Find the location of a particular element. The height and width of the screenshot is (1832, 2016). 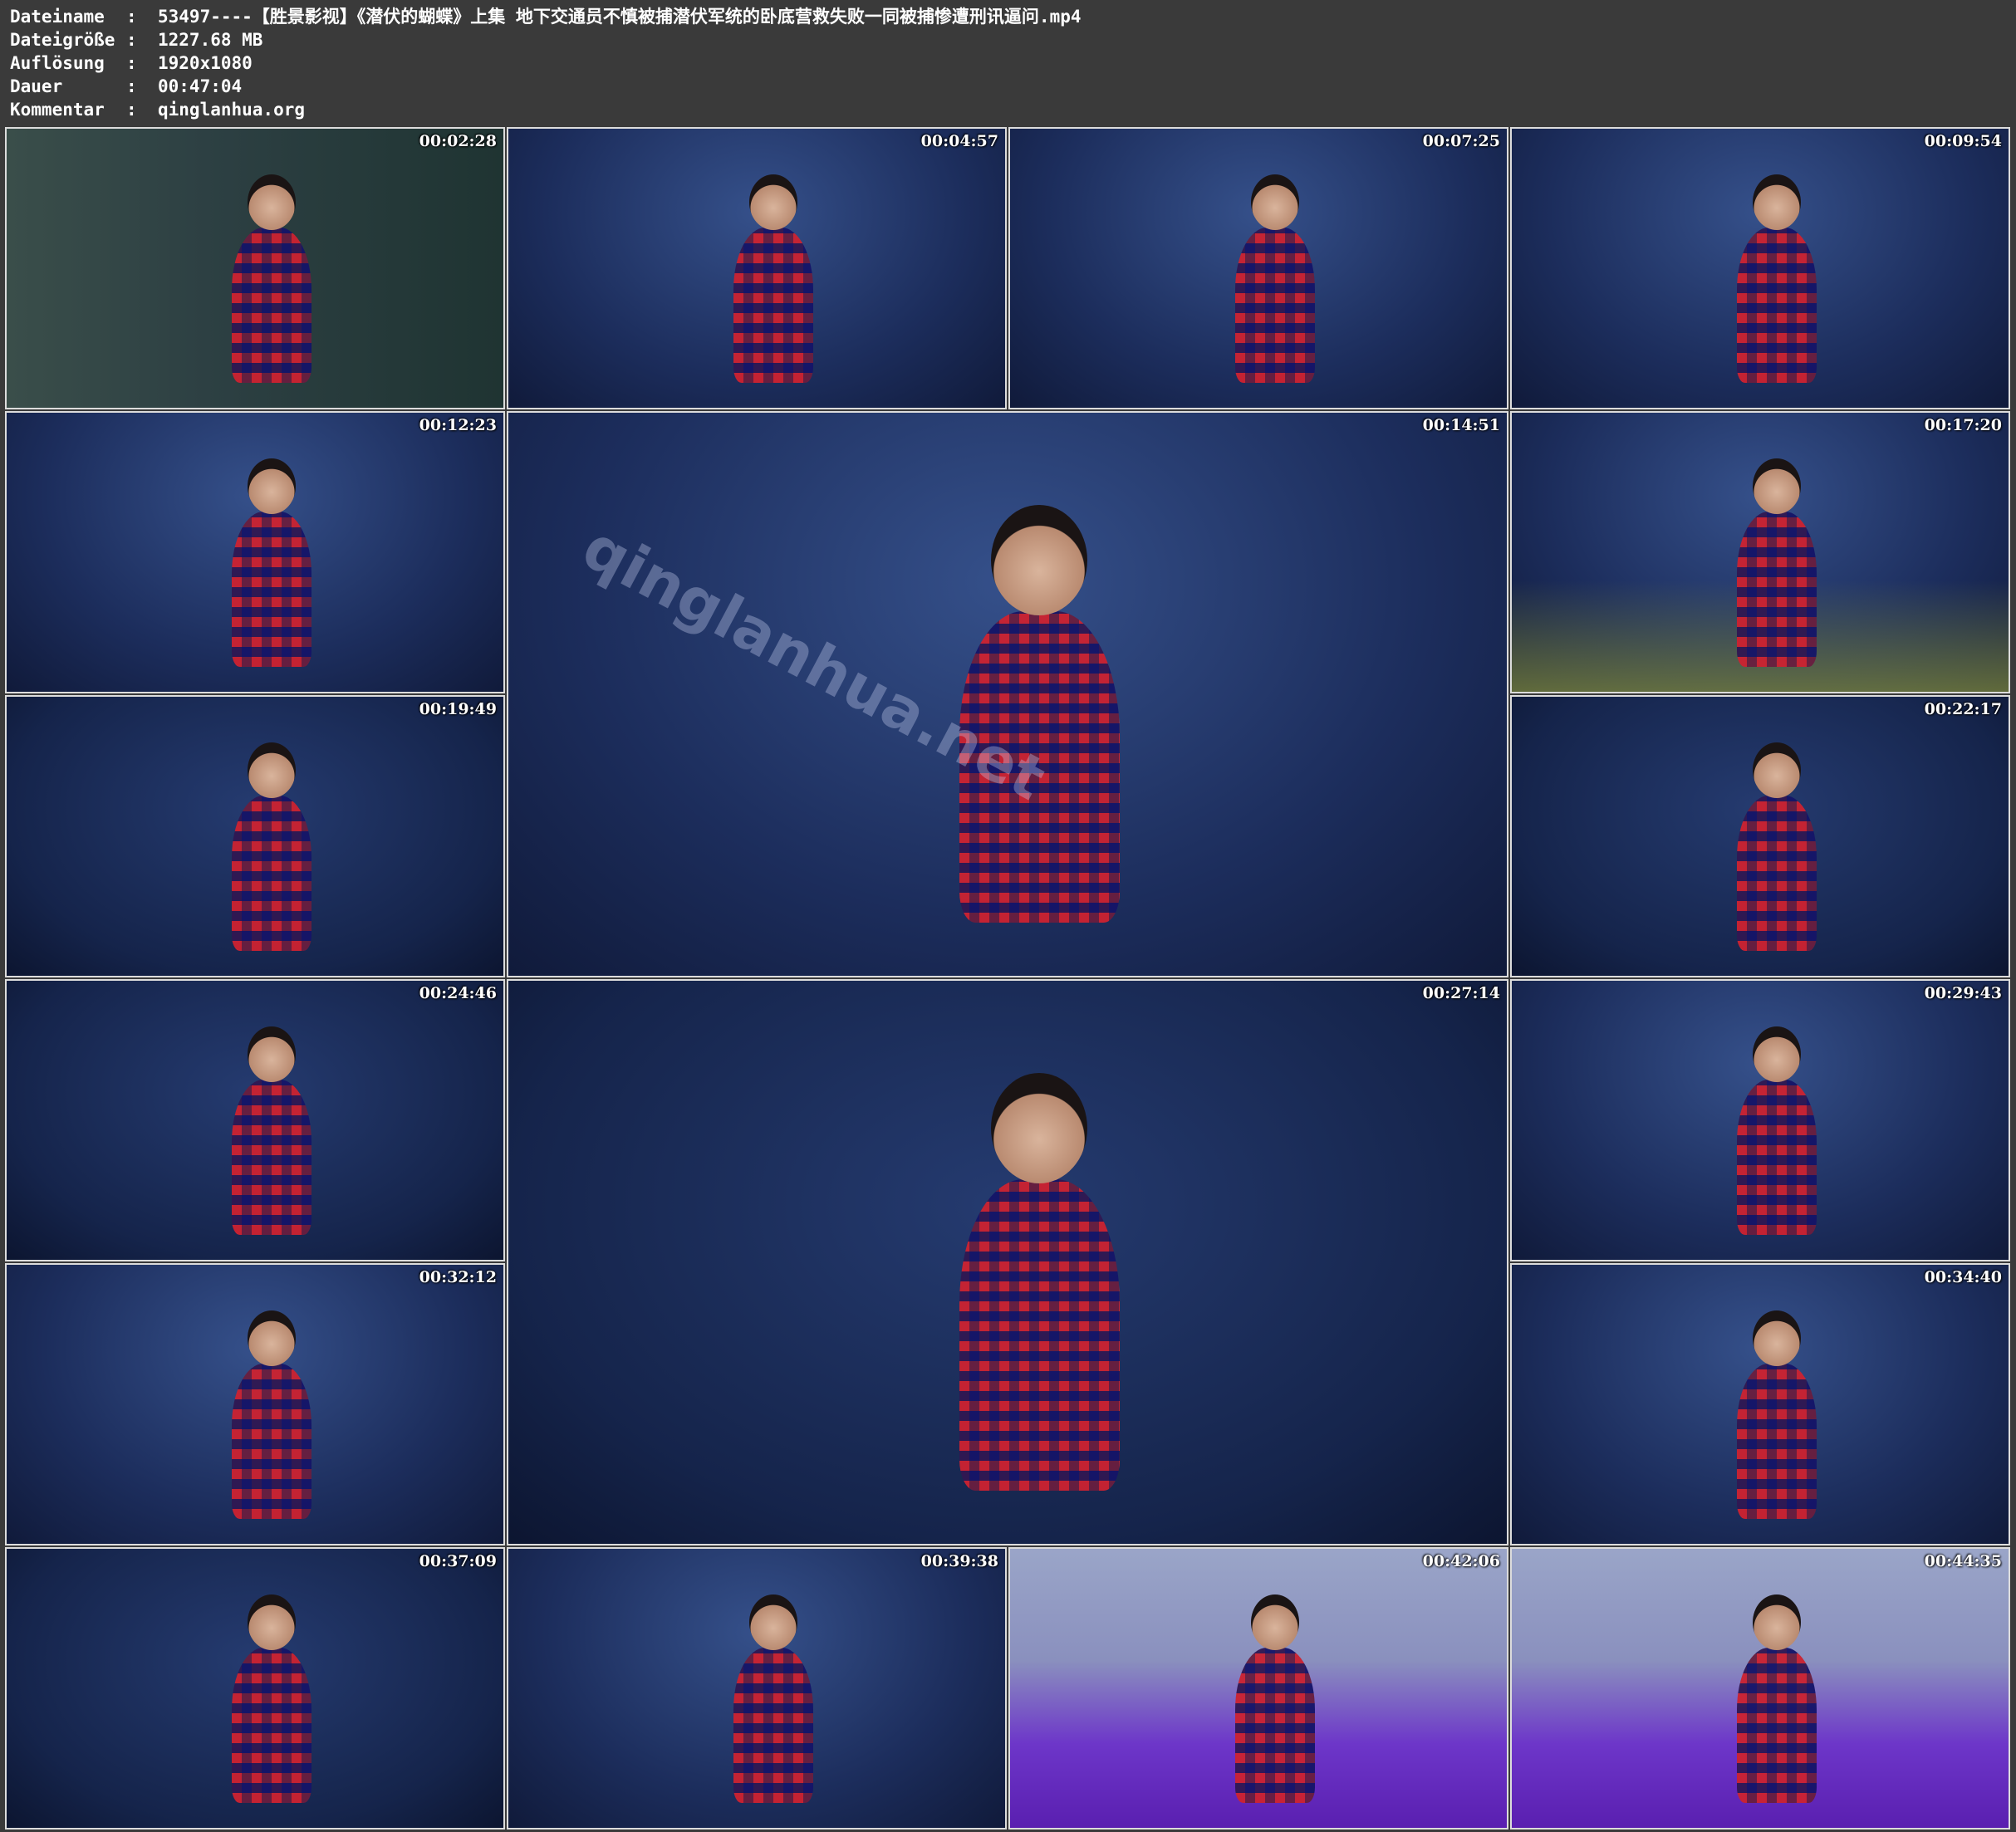

thumbnail-14: 00:34:40 is located at coordinates (1760, 1404).